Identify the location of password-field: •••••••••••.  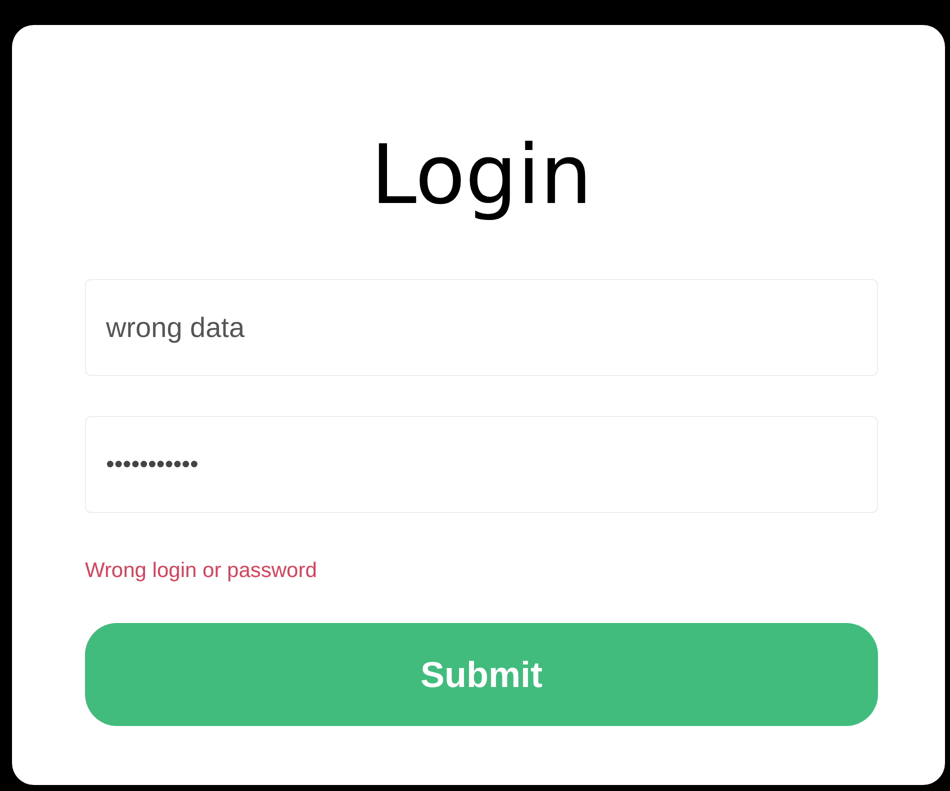
(481, 464).